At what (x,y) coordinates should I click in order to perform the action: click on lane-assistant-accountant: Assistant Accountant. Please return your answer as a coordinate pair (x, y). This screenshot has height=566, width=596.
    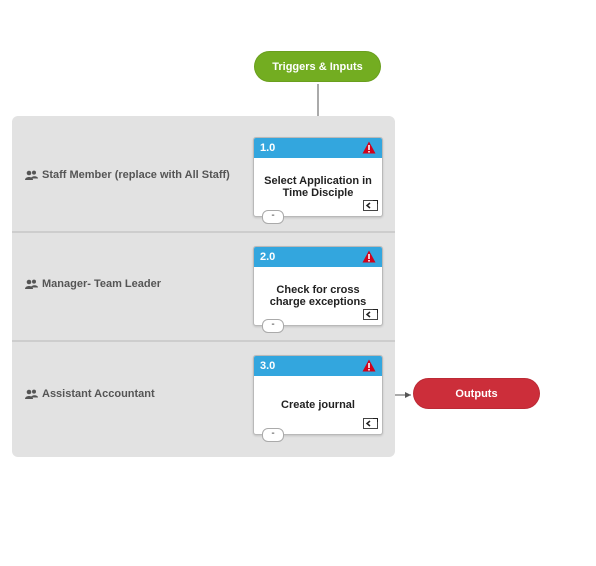
    Looking at the image, I should click on (90, 394).